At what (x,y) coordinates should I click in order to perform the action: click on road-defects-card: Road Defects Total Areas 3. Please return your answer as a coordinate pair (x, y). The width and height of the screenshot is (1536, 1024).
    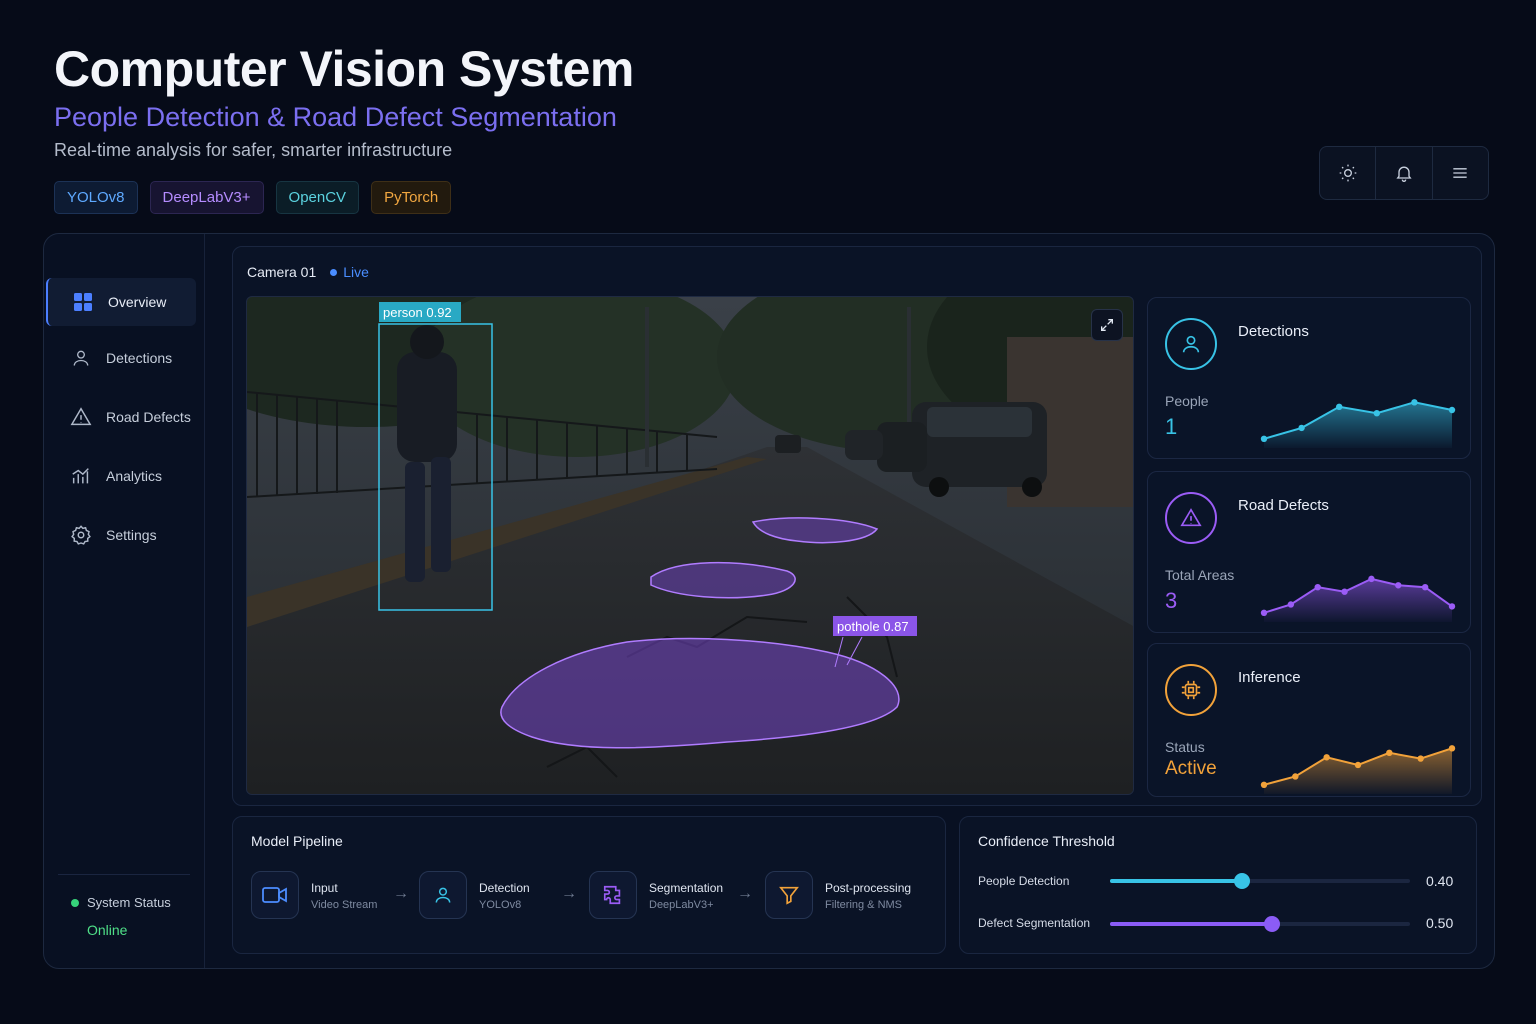
    Looking at the image, I should click on (1309, 552).